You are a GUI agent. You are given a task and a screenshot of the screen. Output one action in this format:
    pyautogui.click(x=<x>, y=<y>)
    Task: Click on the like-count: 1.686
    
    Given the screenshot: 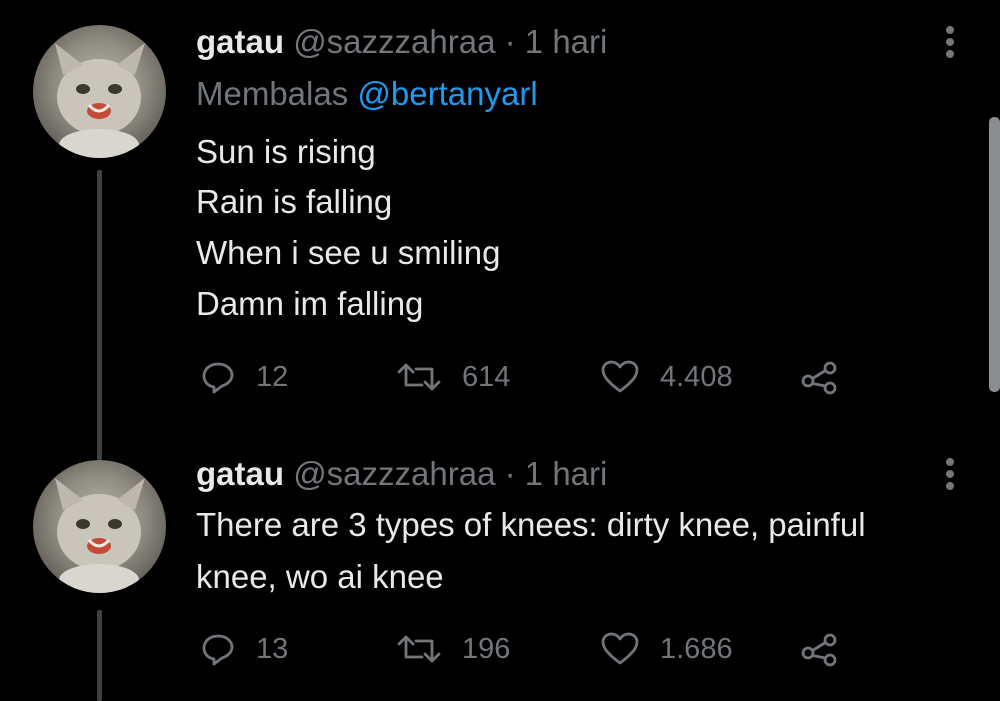 What is the action you would take?
    pyautogui.click(x=696, y=648)
    